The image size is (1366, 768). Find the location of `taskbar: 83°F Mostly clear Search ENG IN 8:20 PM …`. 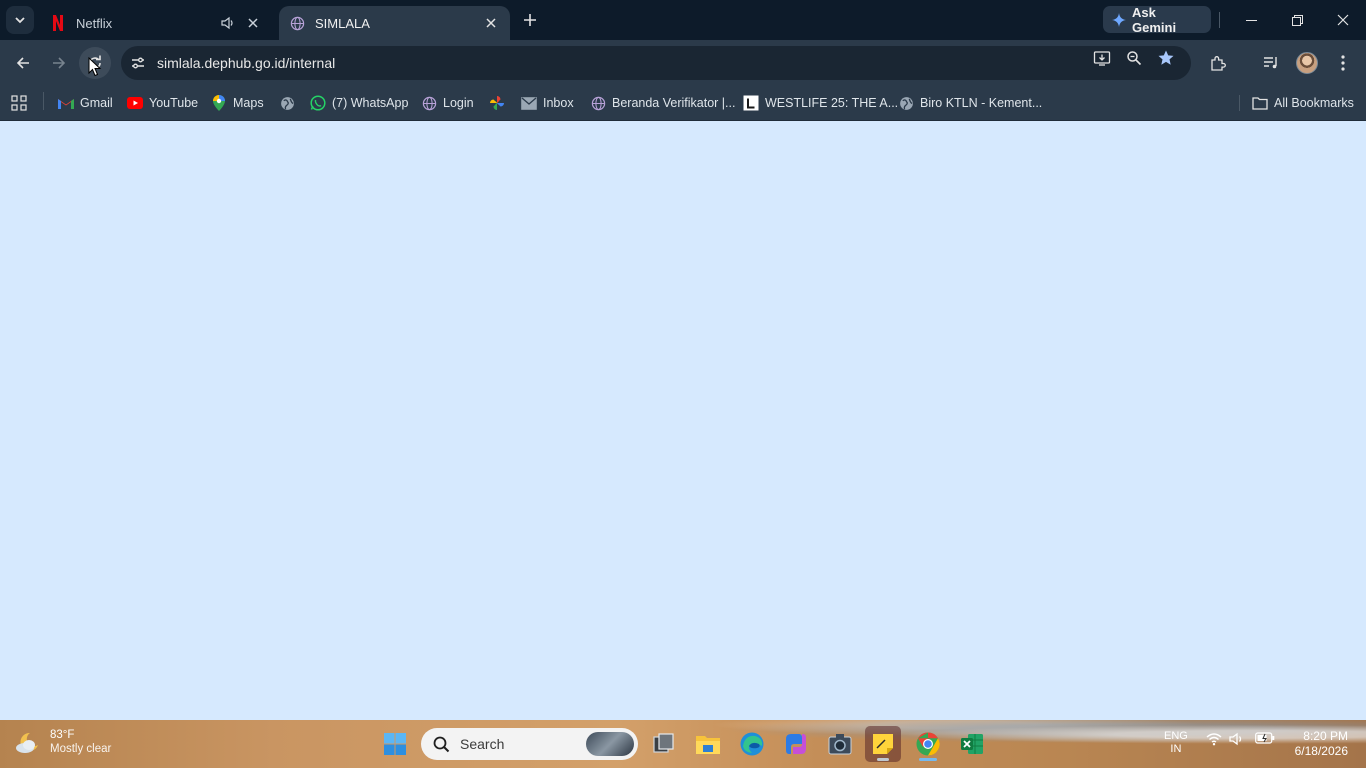

taskbar: 83°F Mostly clear Search ENG IN 8:20 PM … is located at coordinates (683, 744).